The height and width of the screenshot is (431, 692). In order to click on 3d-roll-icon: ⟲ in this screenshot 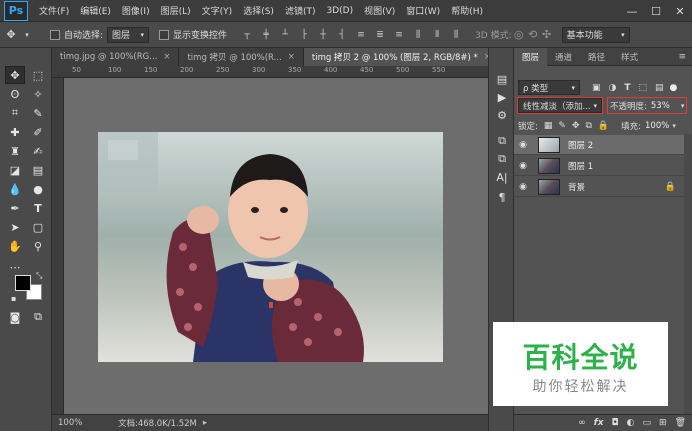, I will do `click(533, 35)`.